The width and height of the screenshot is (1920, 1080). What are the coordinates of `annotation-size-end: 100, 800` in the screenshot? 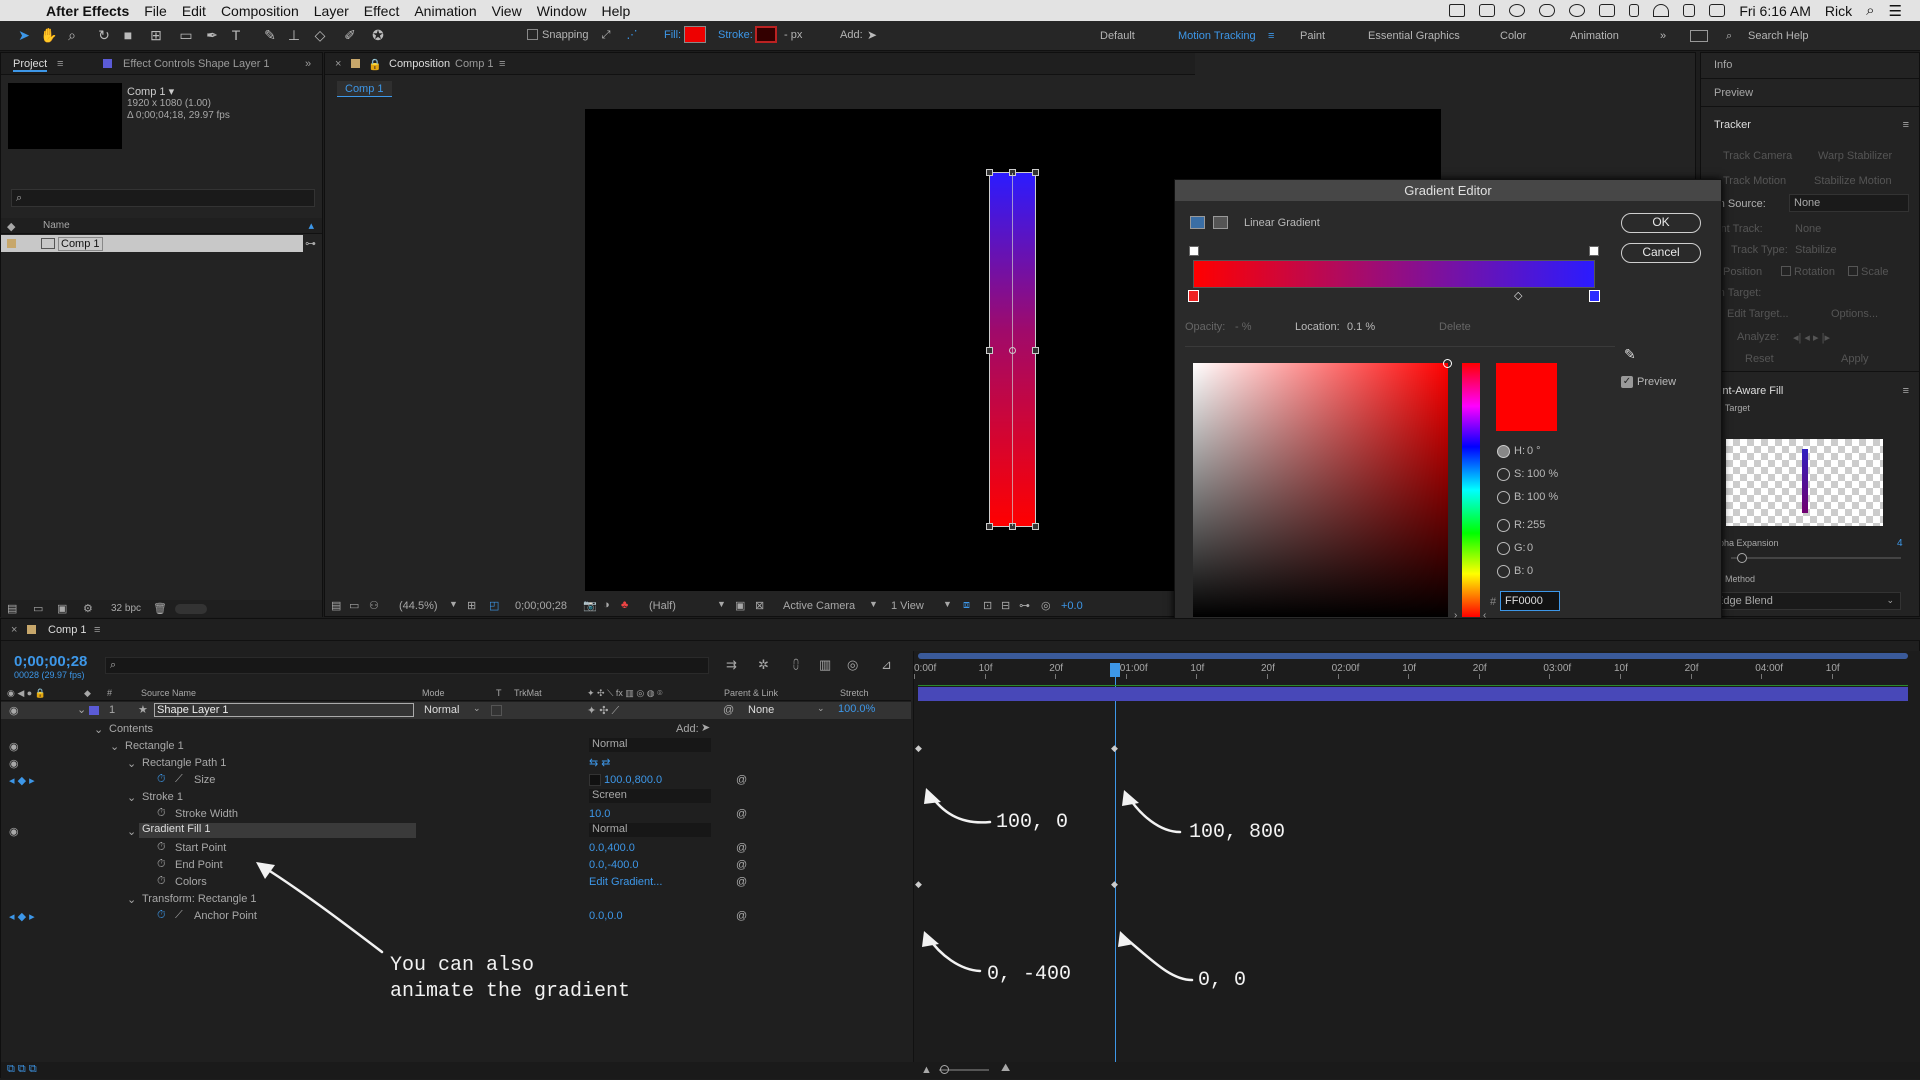 It's located at (1237, 832).